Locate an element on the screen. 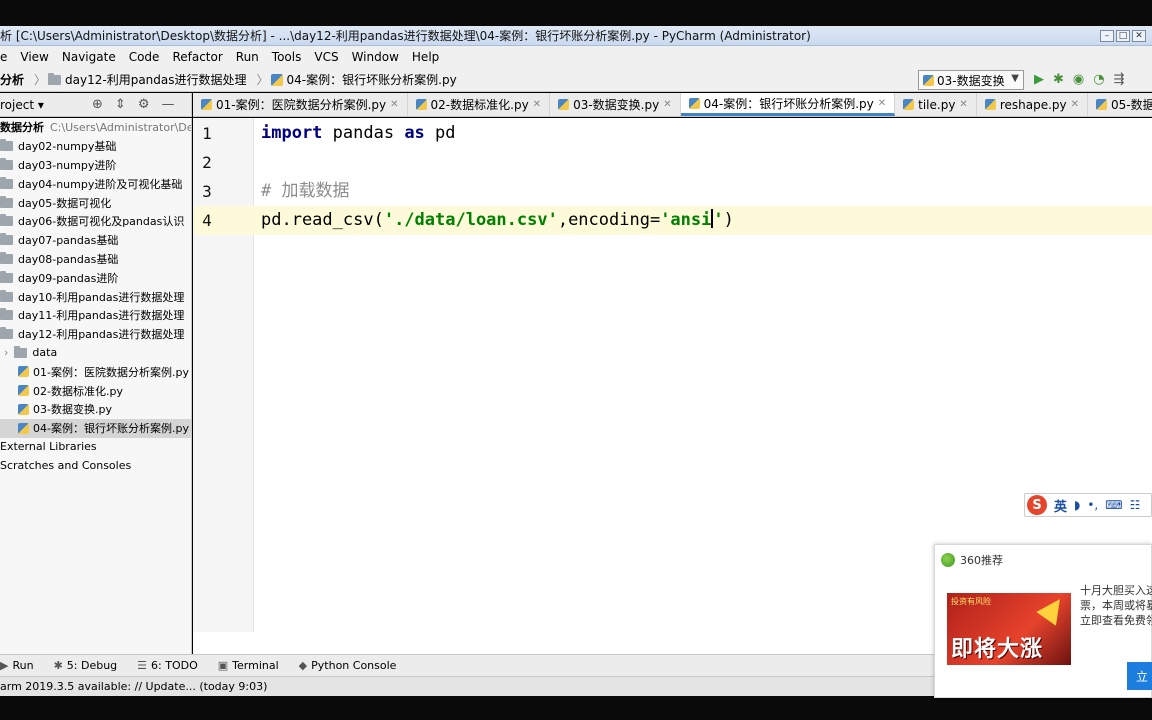 The height and width of the screenshot is (720, 1152). project-view-selector: roject ▾ is located at coordinates (22, 105).